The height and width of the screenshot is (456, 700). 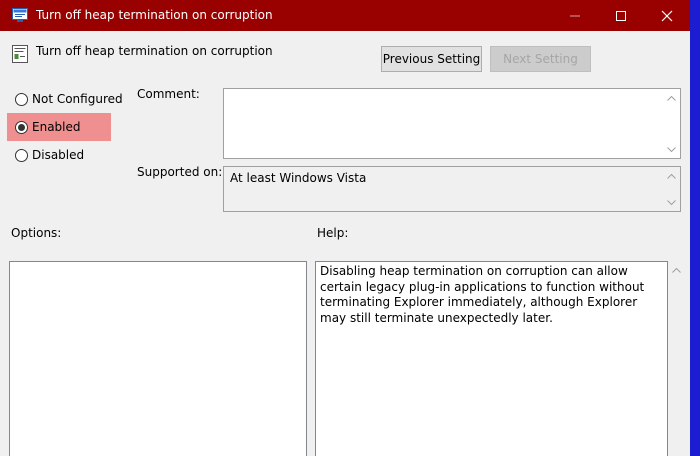 I want to click on close-button, so click(x=667, y=15).